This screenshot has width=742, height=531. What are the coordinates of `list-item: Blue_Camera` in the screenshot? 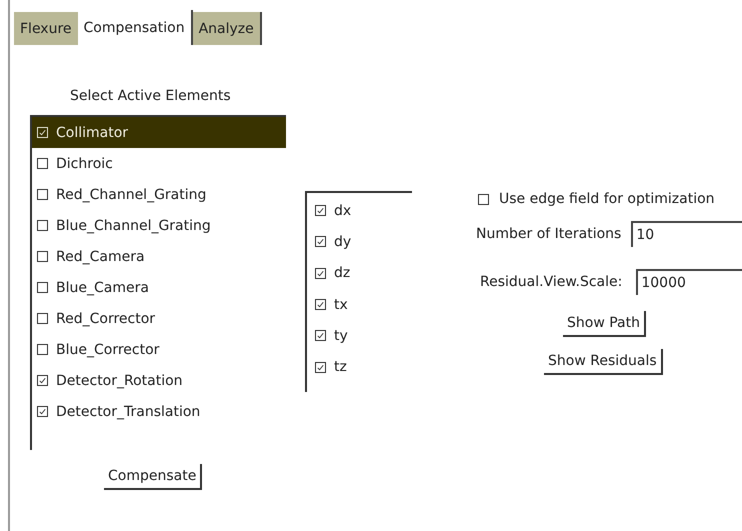 It's located at (159, 287).